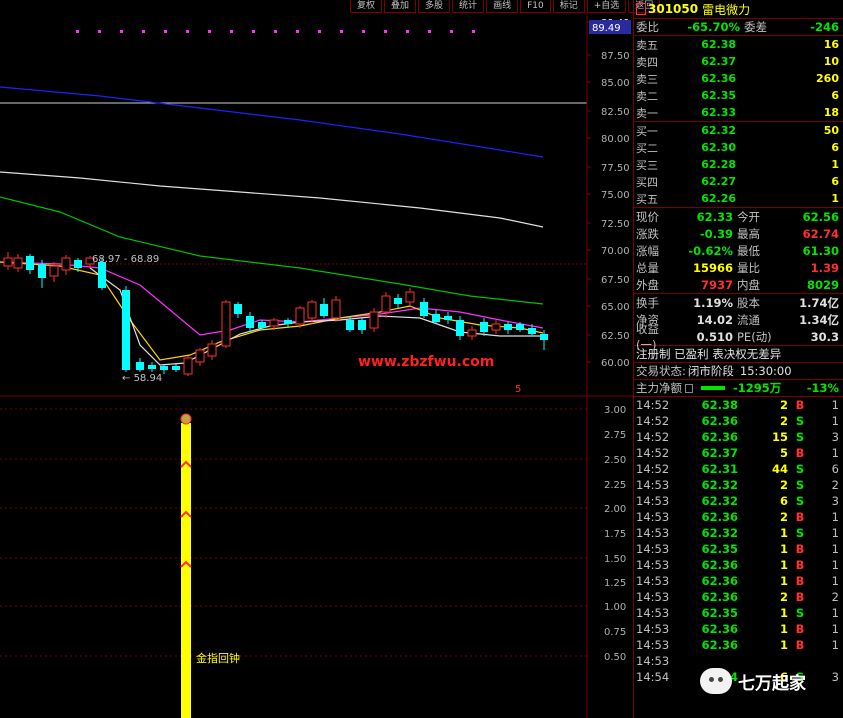 The image size is (843, 718). I want to click on quote-row: 总量 15966 量比 1.39, so click(738, 267).